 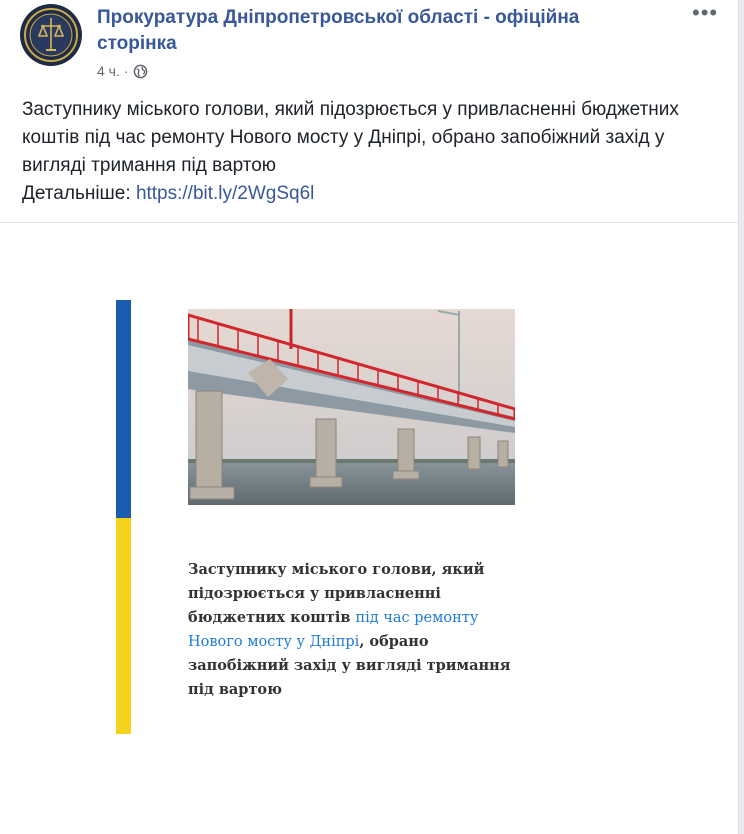 I want to click on details-link: https://bit.ly/2WgSq6l, so click(x=225, y=193).